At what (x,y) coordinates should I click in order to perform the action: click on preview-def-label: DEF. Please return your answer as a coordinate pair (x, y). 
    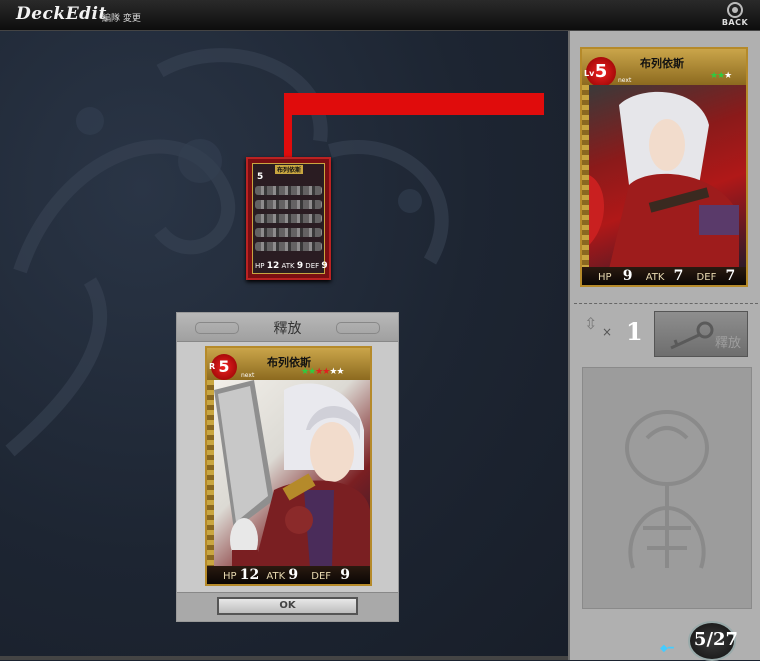
    Looking at the image, I should click on (706, 277).